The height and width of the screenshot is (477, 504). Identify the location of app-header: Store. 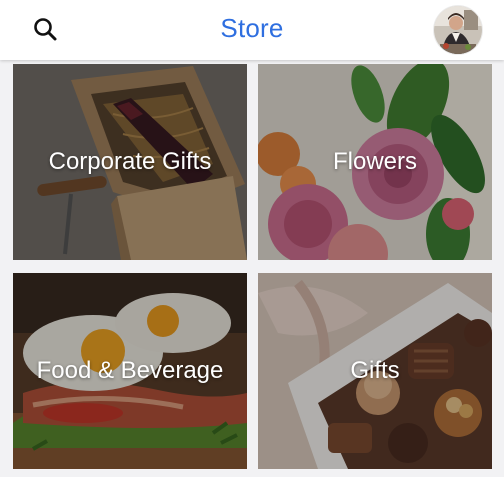
(252, 30).